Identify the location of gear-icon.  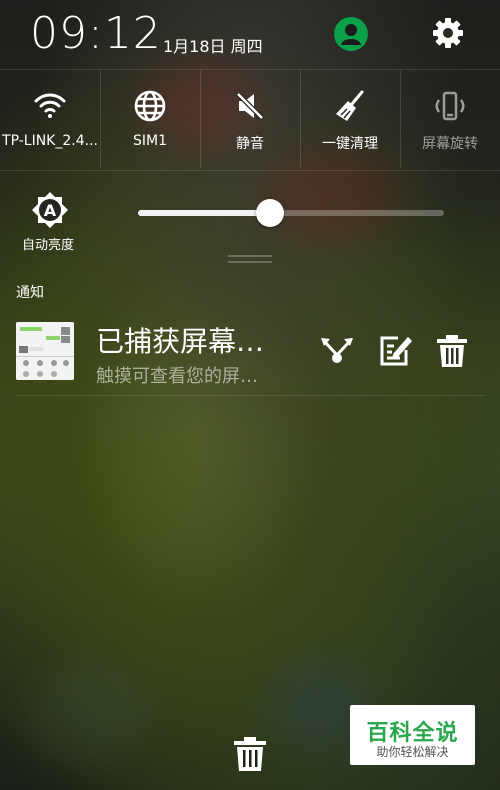
(448, 33).